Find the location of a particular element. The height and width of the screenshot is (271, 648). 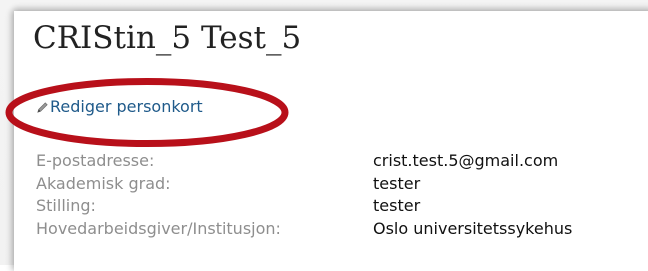

detail-label: Hovedarbeidsgiver/Institusjon: is located at coordinates (158, 228).